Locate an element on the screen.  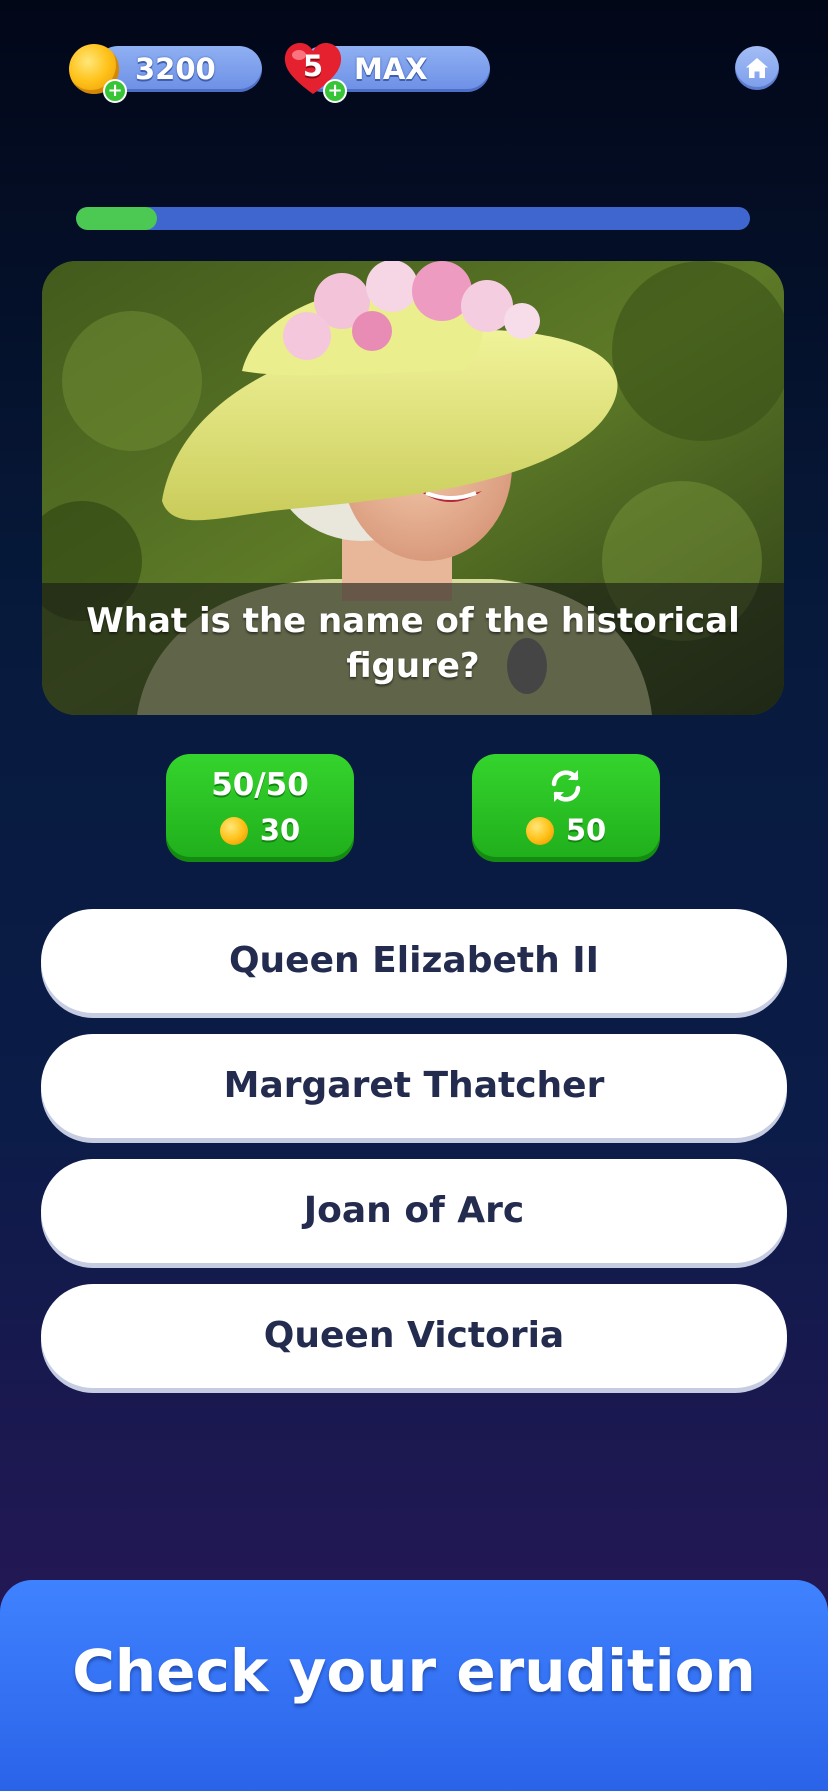
promo-banner: Check your erudition is located at coordinates (414, 1685).